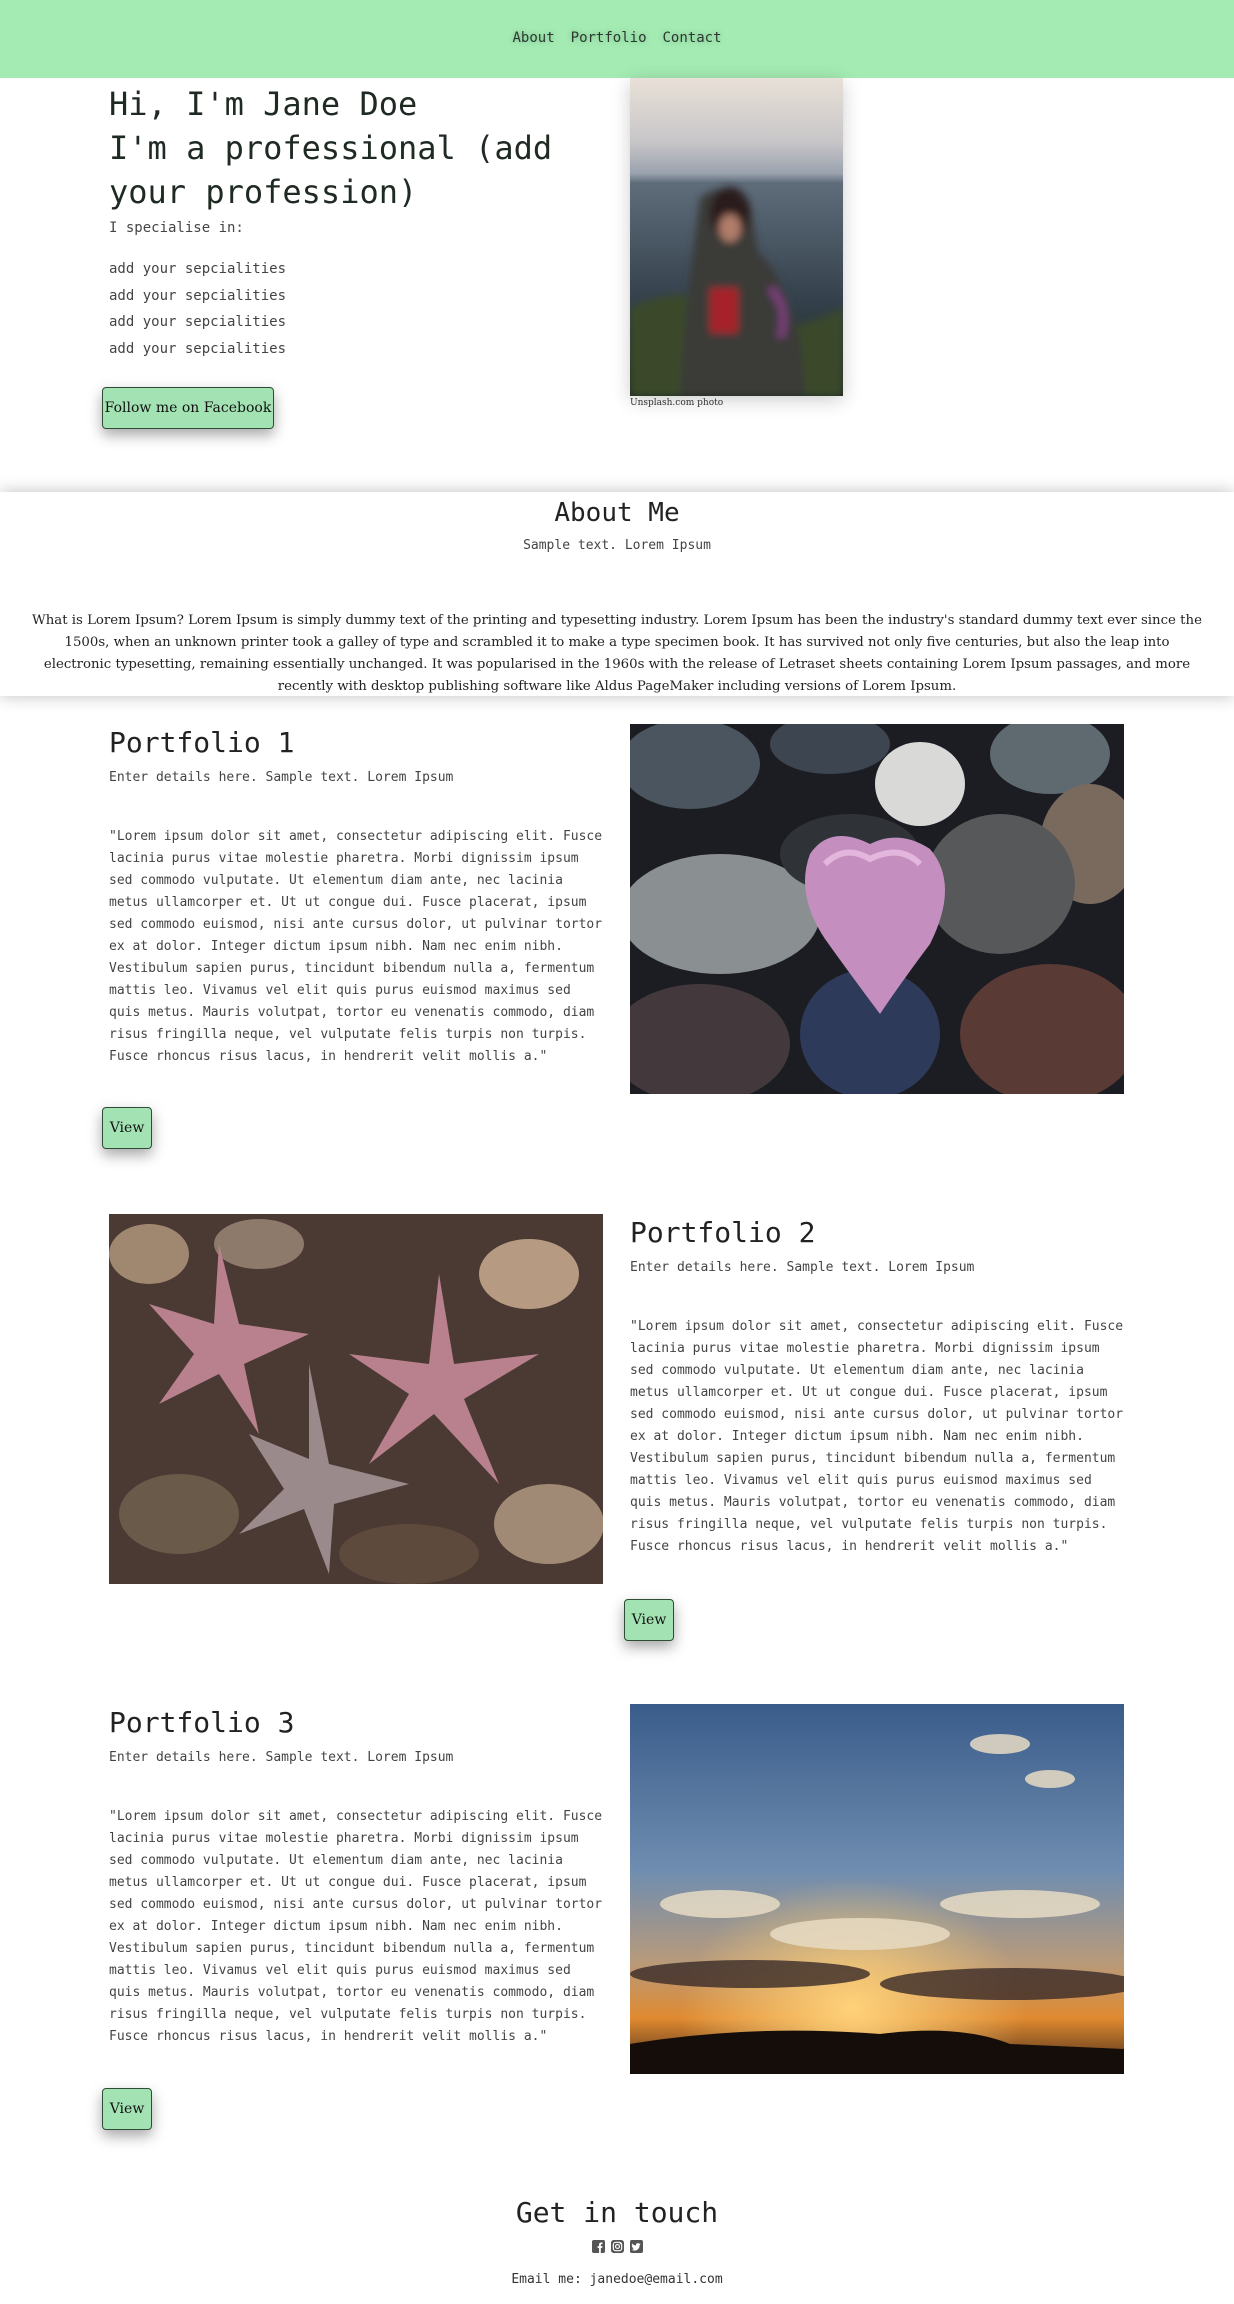  I want to click on portfolio-3-image, so click(877, 1889).